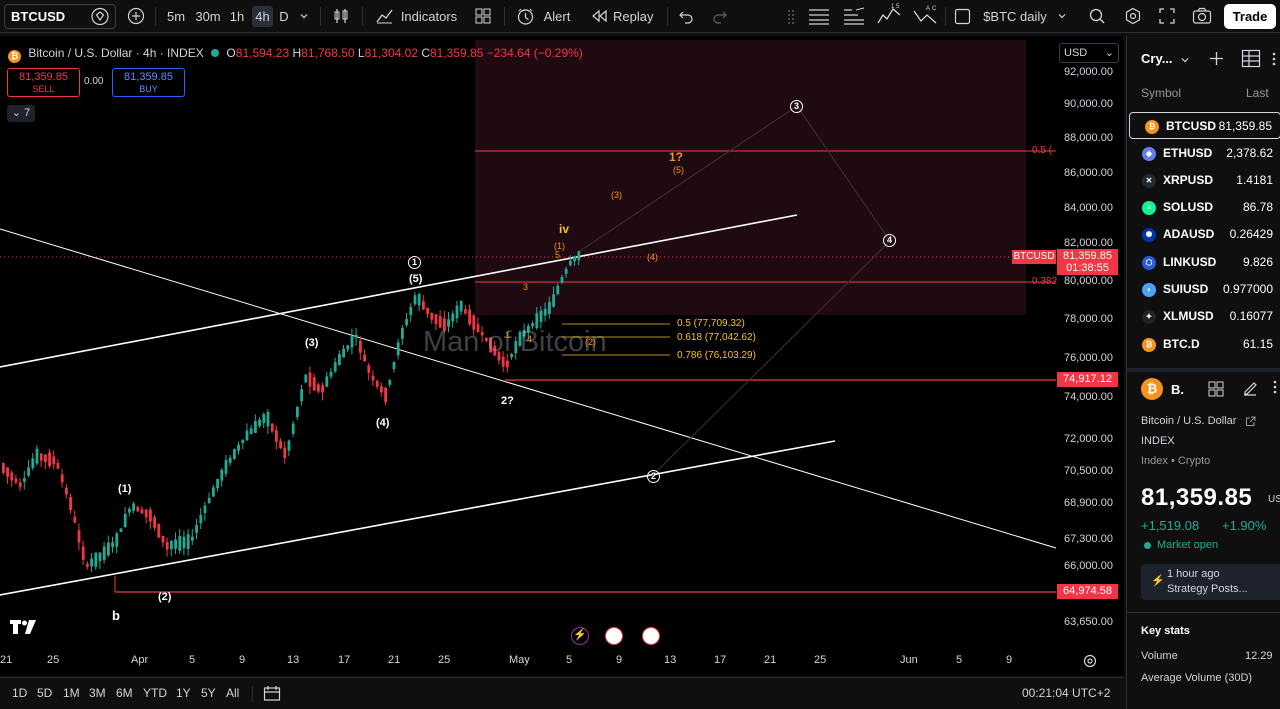  I want to click on clock: 00:21:04 UTC+2, so click(1066, 693).